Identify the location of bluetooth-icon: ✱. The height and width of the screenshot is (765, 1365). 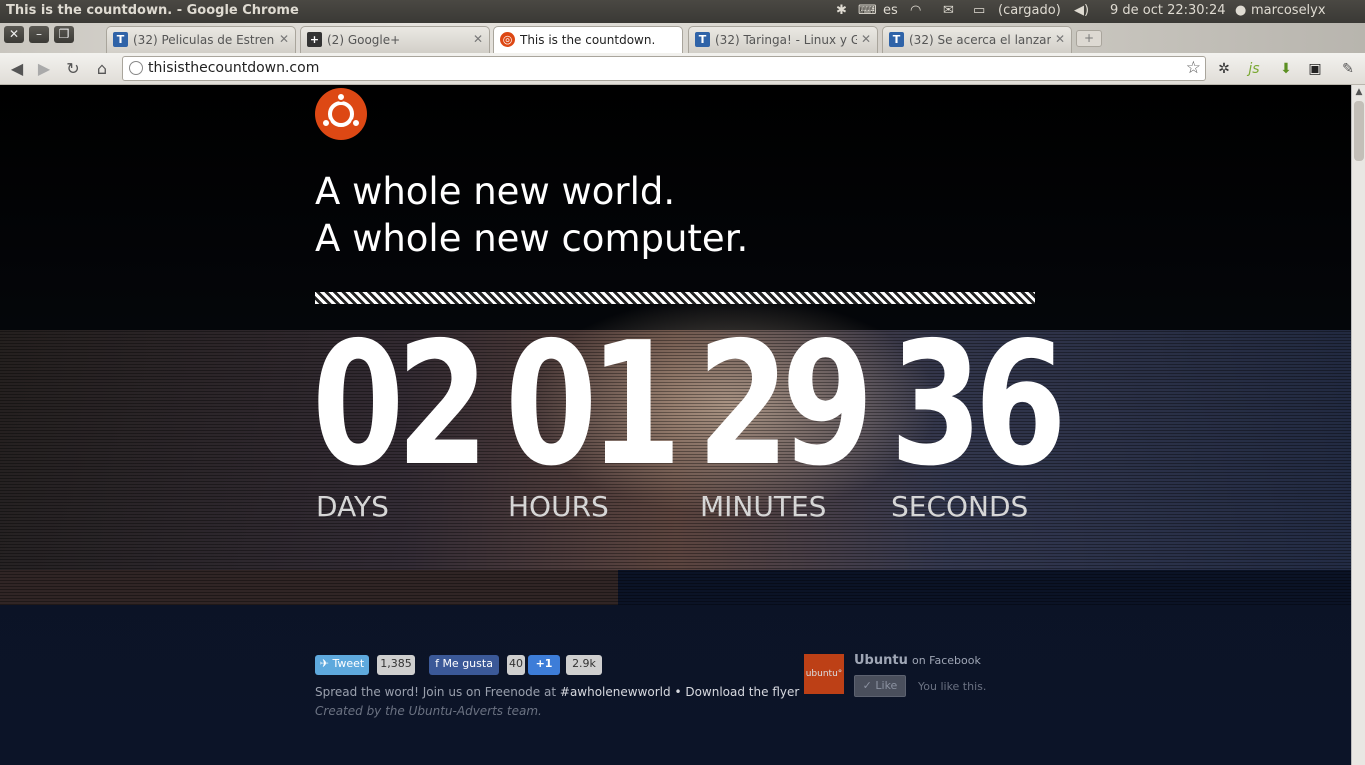
(841, 10).